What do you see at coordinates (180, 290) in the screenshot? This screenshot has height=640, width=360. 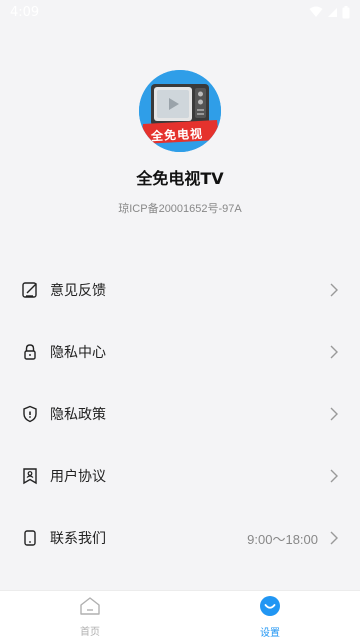 I see `menu-item-feedback: 意见反馈` at bounding box center [180, 290].